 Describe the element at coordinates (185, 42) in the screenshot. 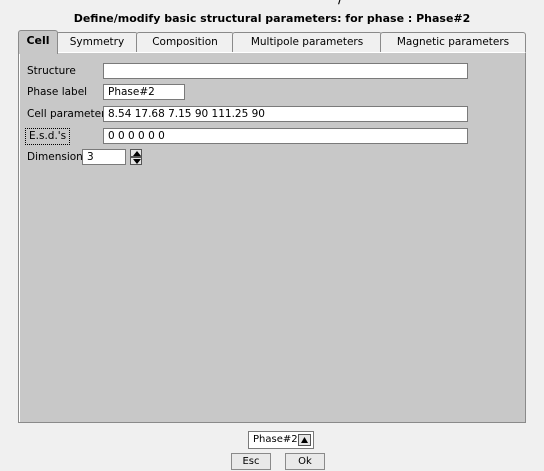

I see `tab-composition: Composition` at that location.